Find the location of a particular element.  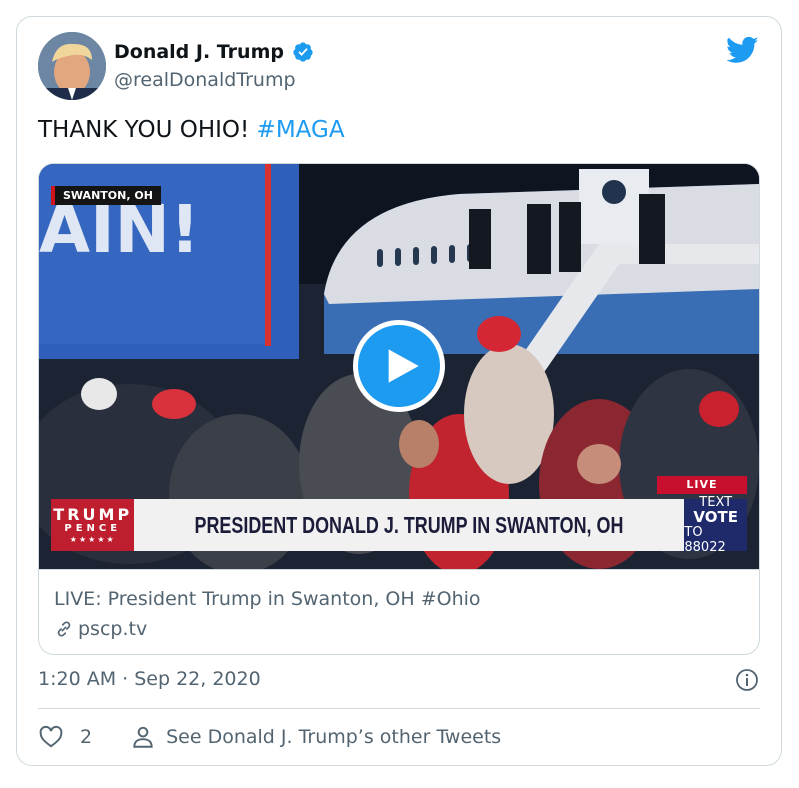

logo-pence: PENCE is located at coordinates (93, 528).